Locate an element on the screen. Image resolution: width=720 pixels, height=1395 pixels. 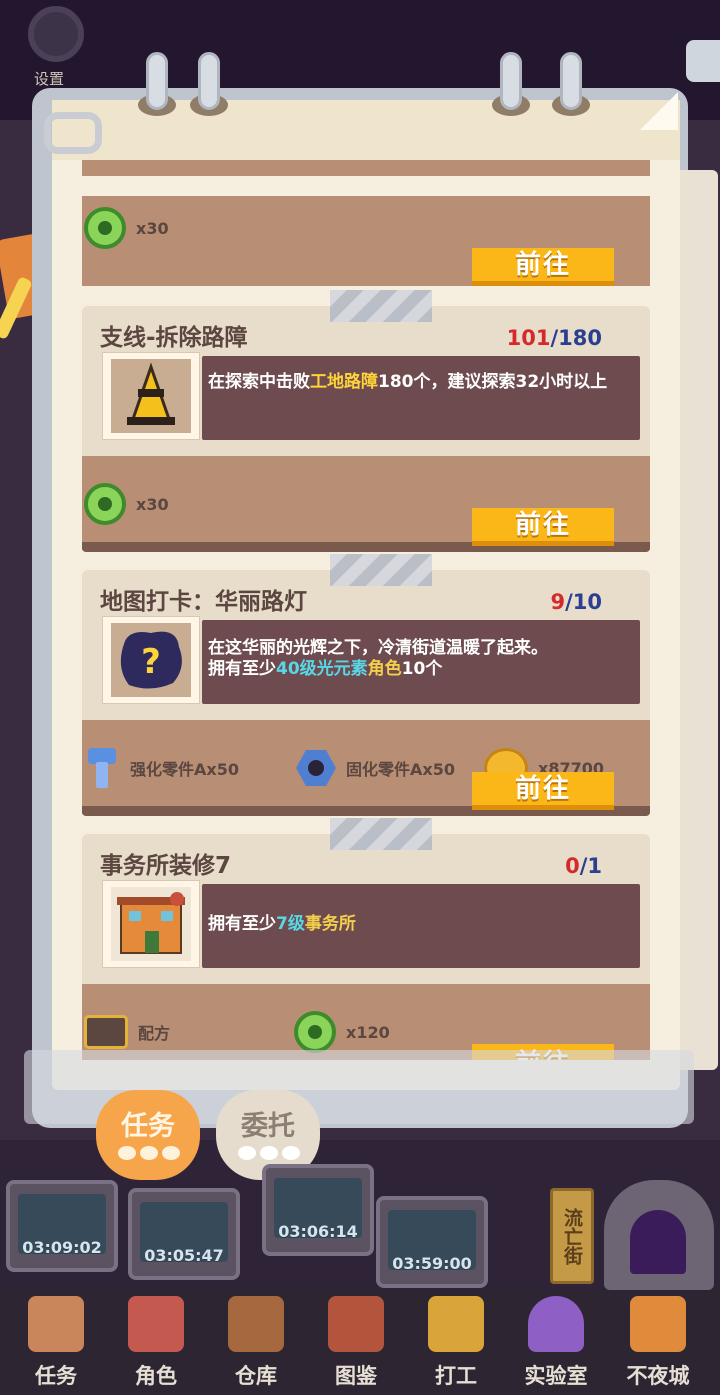
reward-item: 配方 is located at coordinates (127, 1032).